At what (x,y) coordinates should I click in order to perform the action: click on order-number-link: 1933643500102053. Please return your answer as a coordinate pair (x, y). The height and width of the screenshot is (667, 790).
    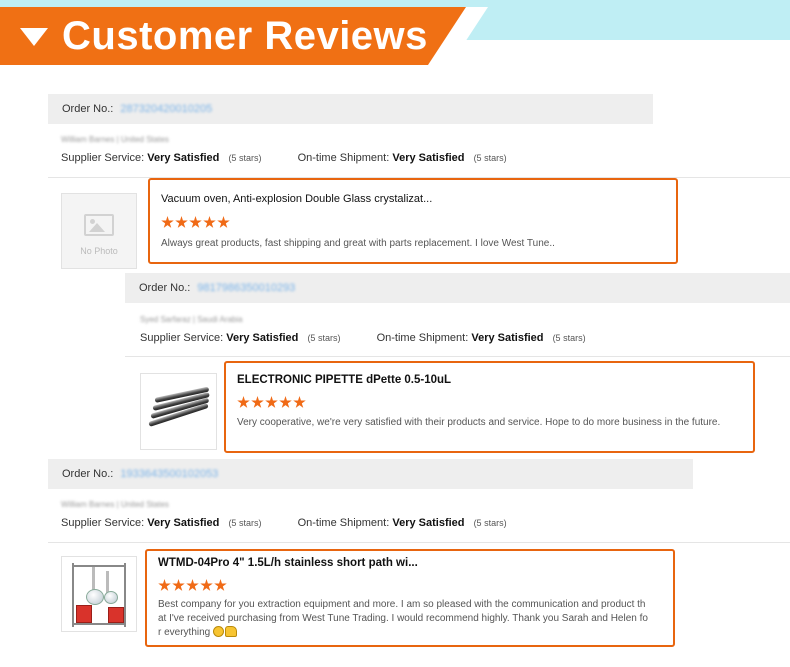
    Looking at the image, I should click on (169, 474).